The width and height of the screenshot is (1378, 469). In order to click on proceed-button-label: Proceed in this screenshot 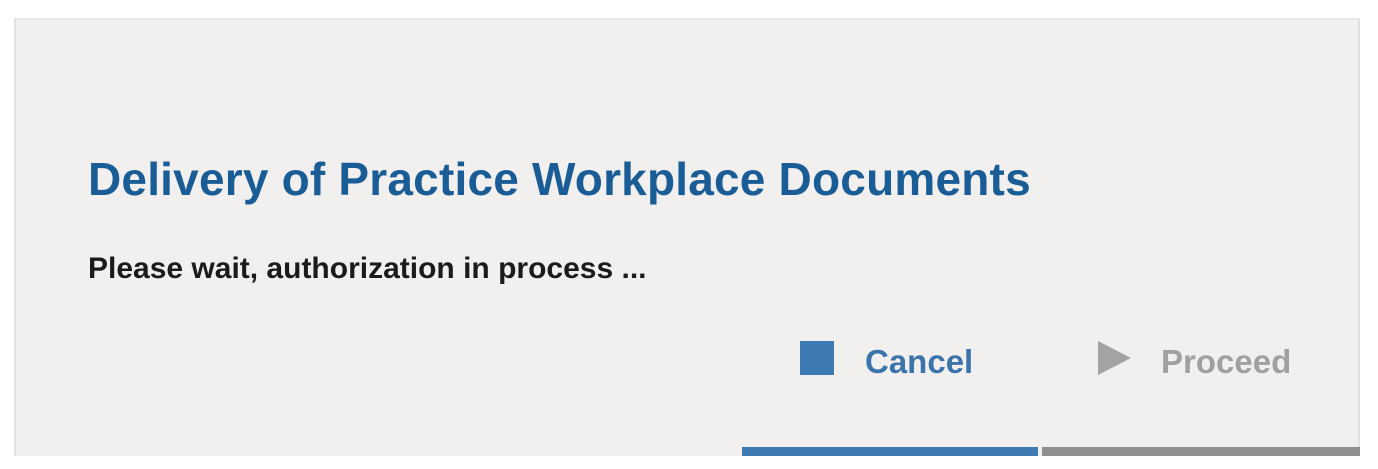, I will do `click(1226, 361)`.